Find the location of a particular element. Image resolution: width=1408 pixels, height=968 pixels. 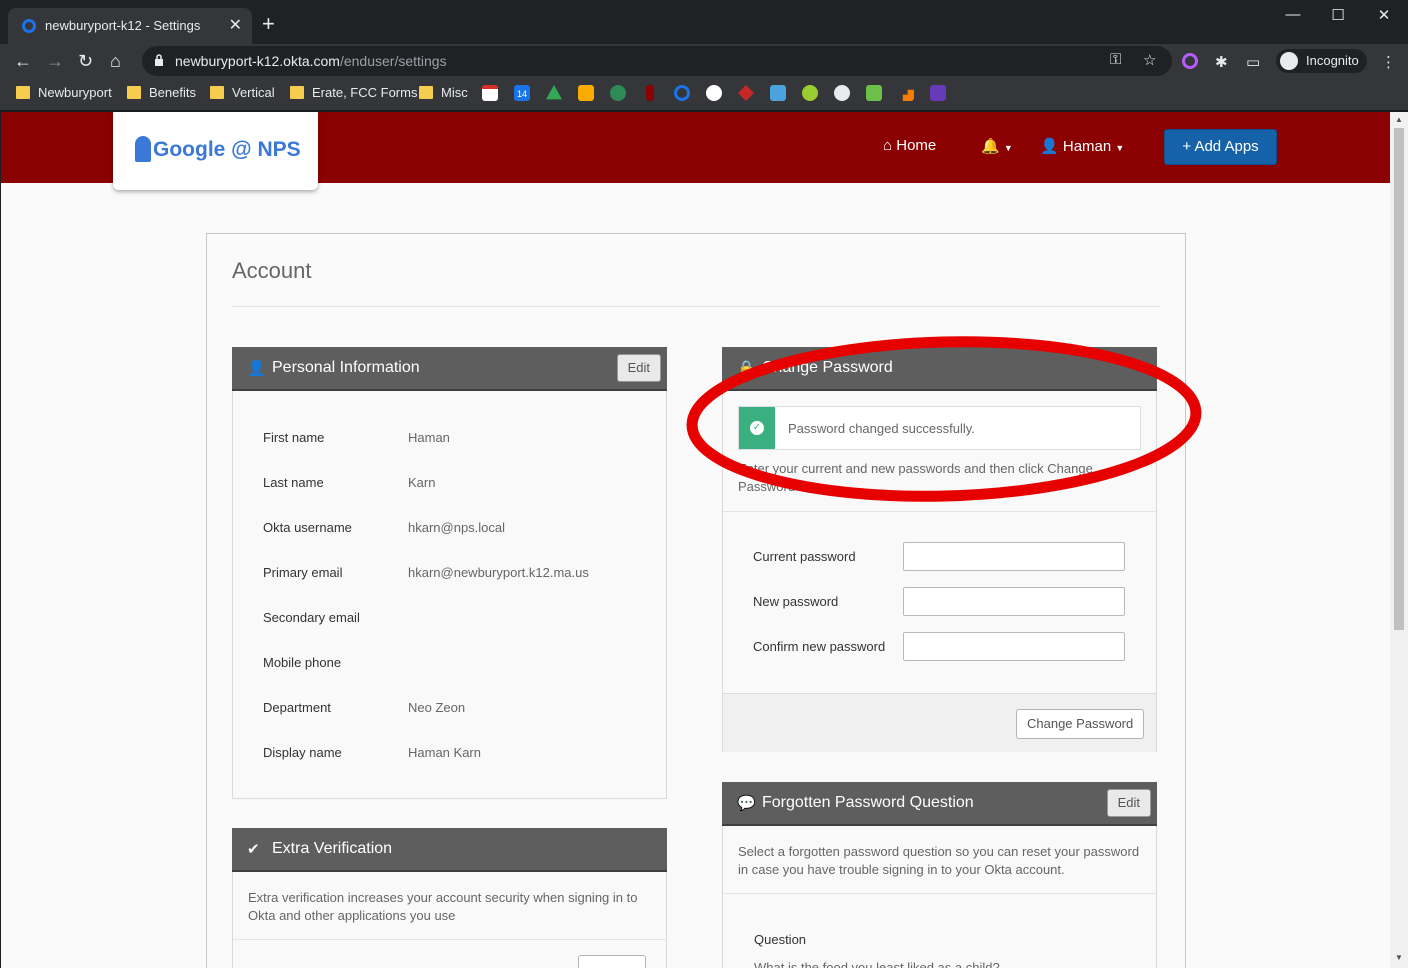

key-icon: ⚿ is located at coordinates (1115, 59).